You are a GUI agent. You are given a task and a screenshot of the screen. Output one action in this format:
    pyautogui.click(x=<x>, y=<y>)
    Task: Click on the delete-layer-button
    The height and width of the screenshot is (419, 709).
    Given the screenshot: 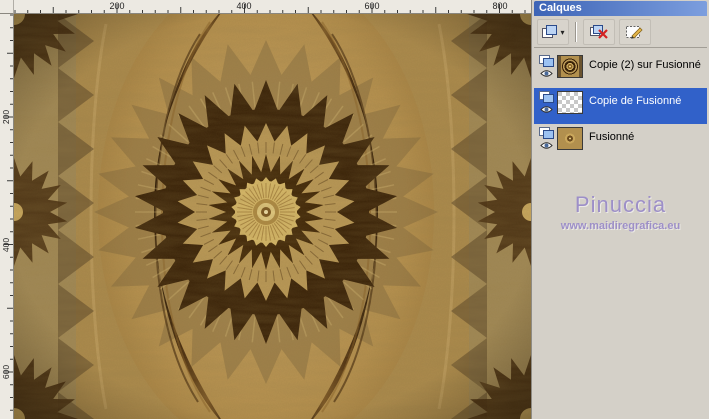 What is the action you would take?
    pyautogui.click(x=599, y=32)
    